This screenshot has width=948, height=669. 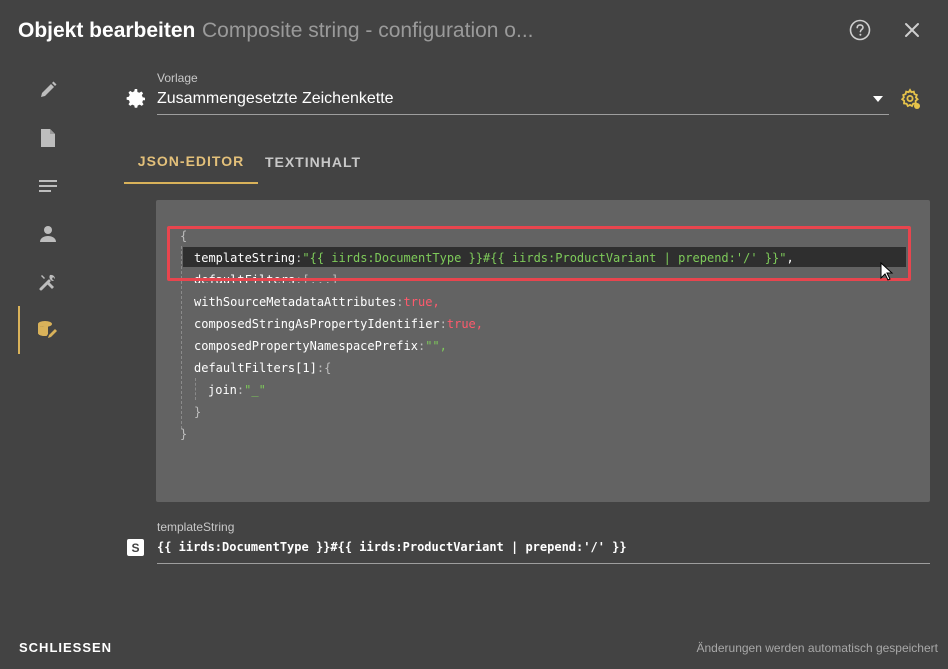 I want to click on string-type-icon: S, so click(x=135, y=547).